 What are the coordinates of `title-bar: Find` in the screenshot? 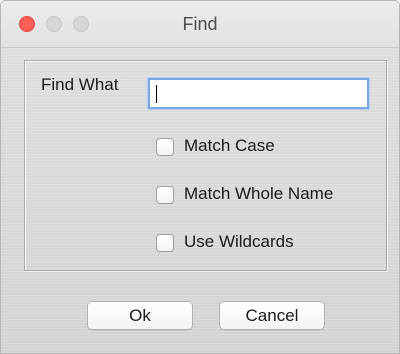 It's located at (200, 24).